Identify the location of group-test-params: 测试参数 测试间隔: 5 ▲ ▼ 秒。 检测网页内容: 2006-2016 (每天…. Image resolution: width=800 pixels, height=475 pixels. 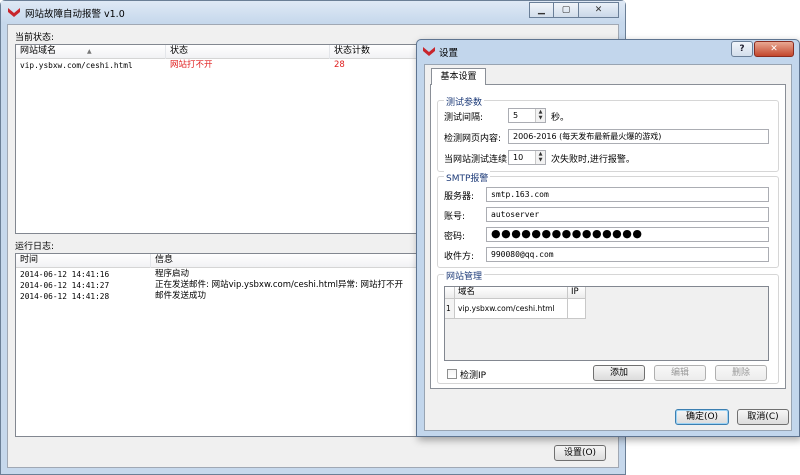
(608, 133).